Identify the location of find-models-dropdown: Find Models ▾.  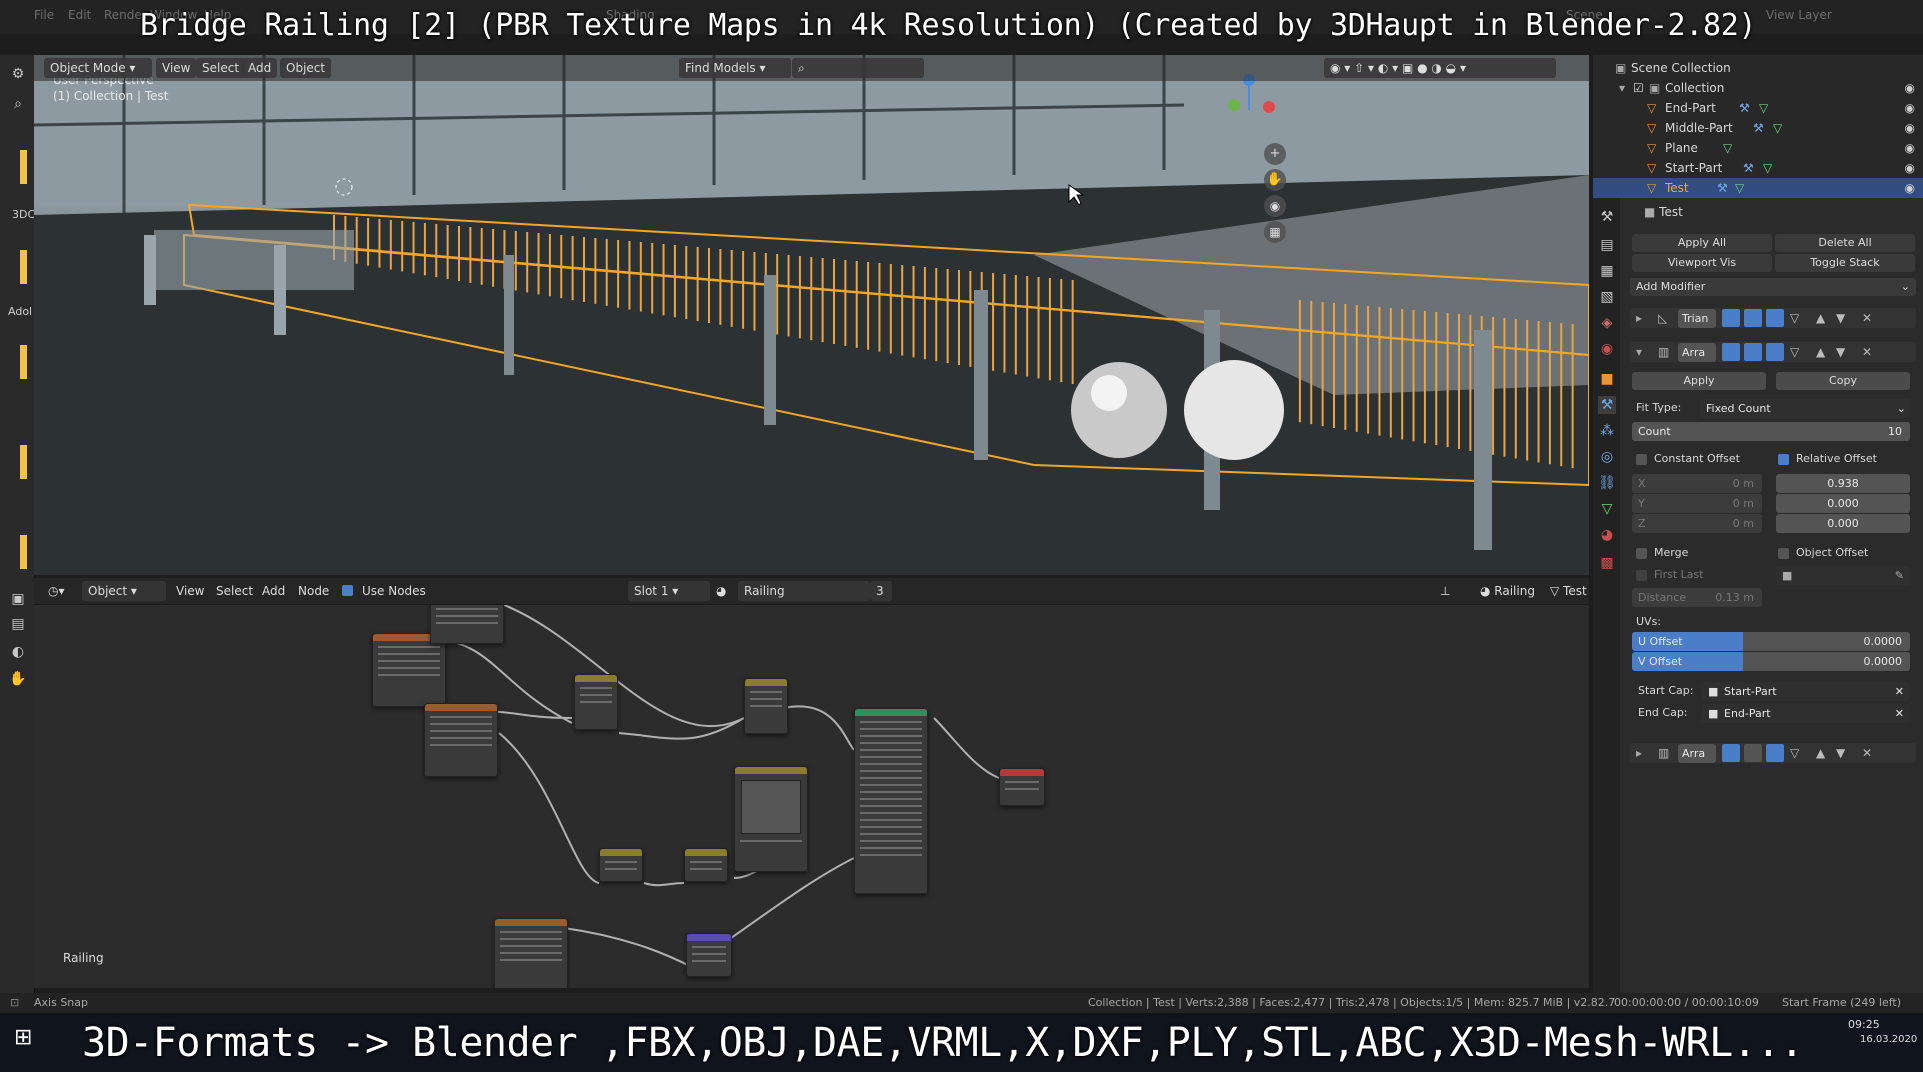
(735, 68).